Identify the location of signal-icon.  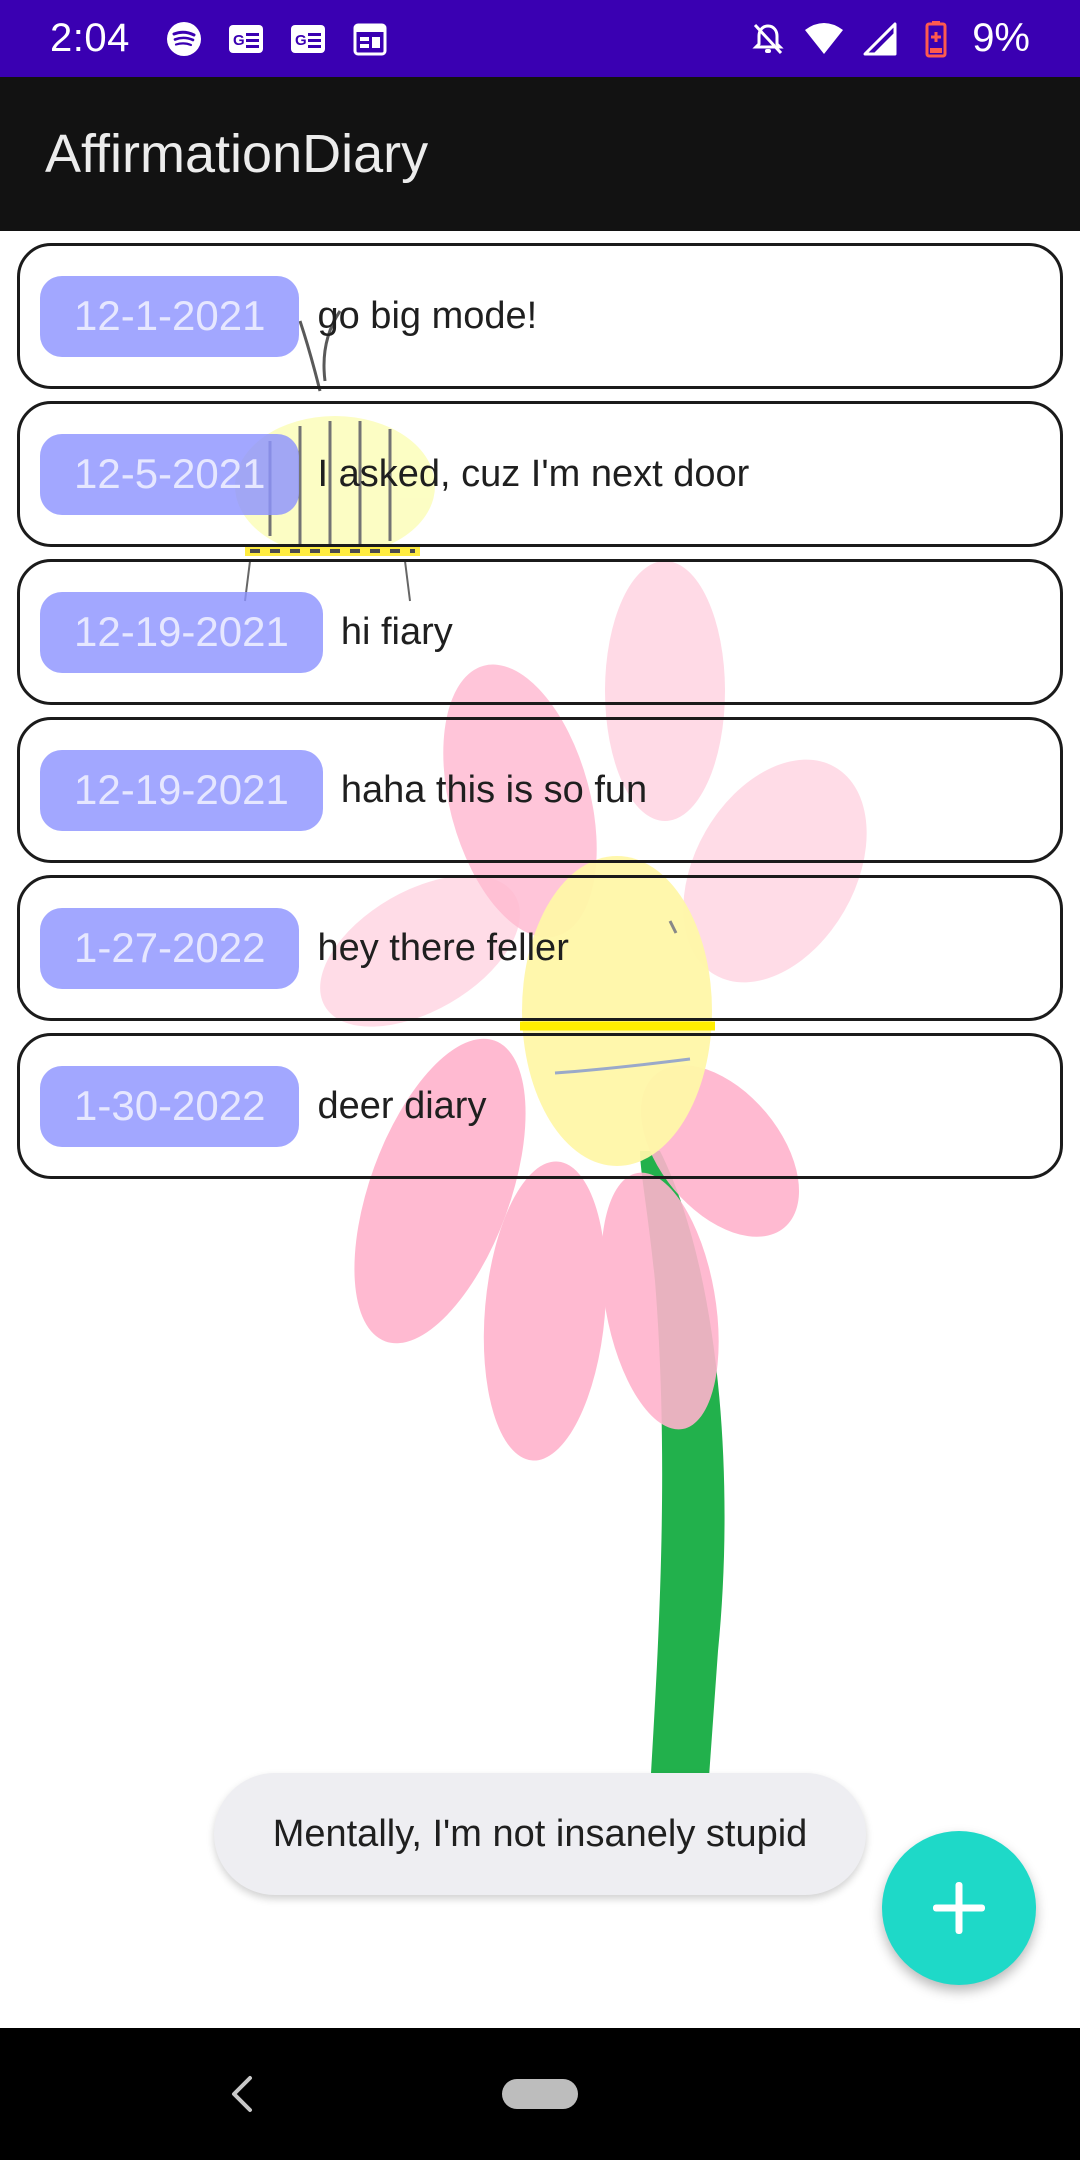
(880, 39).